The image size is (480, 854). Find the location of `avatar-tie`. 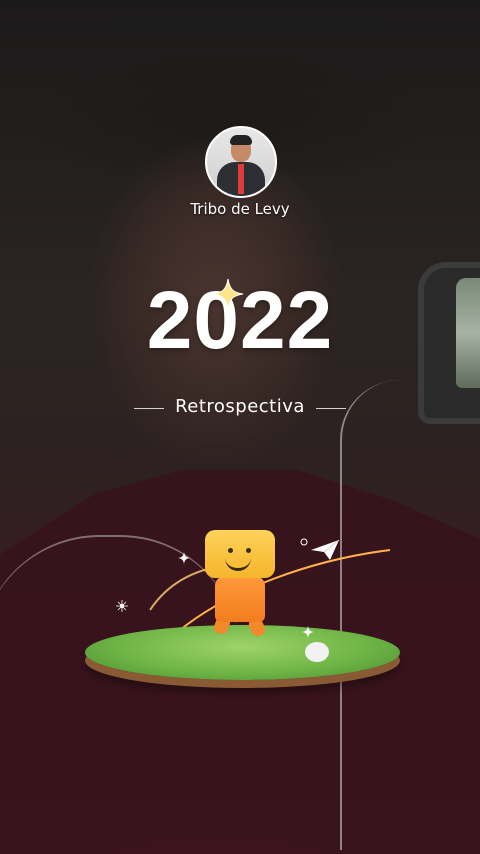

avatar-tie is located at coordinates (241, 179).